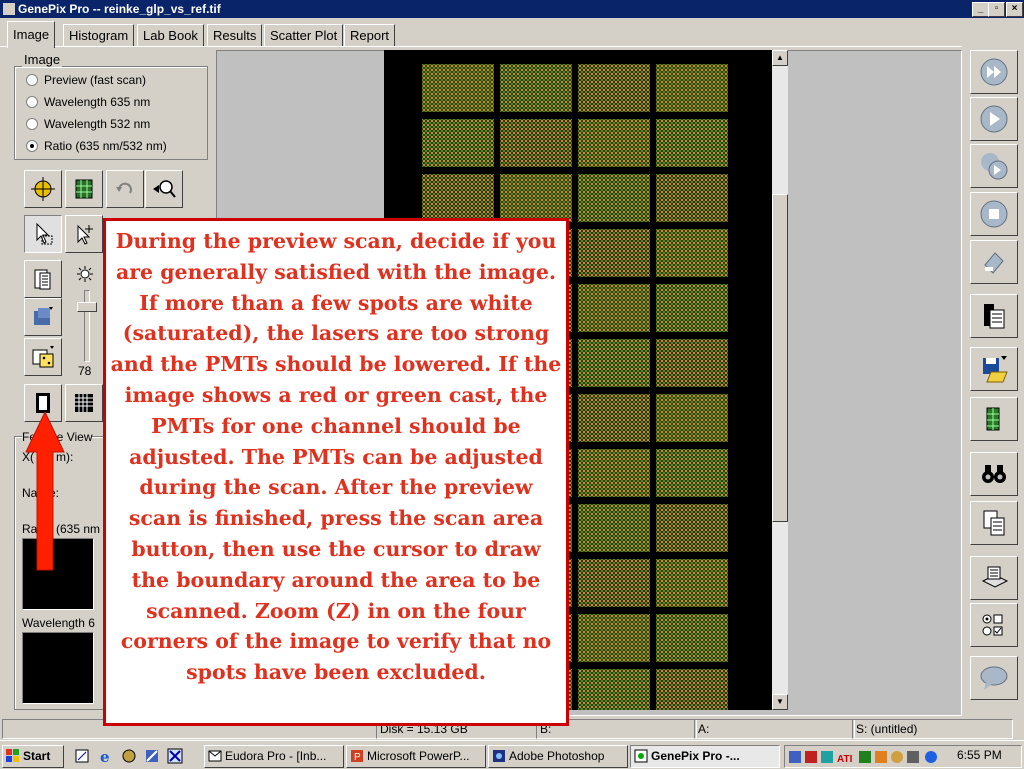 The width and height of the screenshot is (1024, 769). What do you see at coordinates (994, 166) in the screenshot?
I see `multi-scan-button` at bounding box center [994, 166].